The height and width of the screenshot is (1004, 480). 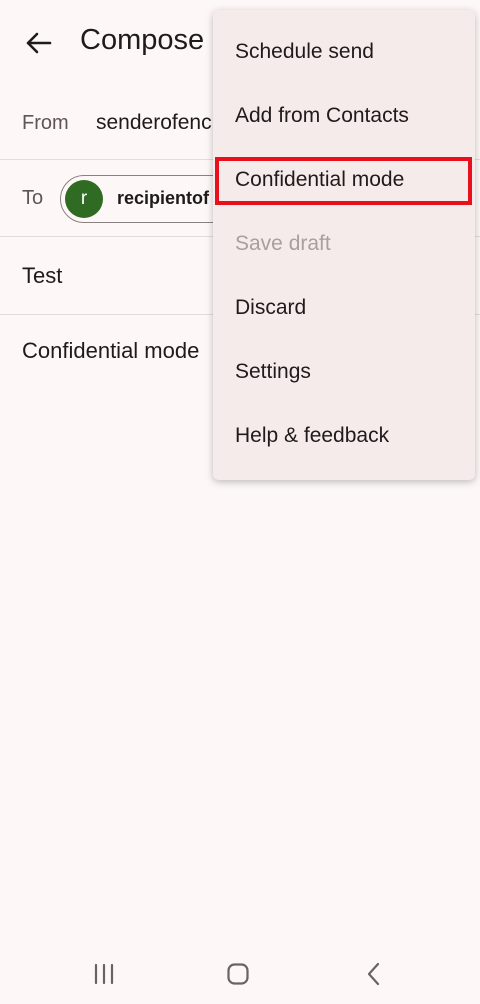 I want to click on recipient-text: recipientof, so click(x=163, y=198).